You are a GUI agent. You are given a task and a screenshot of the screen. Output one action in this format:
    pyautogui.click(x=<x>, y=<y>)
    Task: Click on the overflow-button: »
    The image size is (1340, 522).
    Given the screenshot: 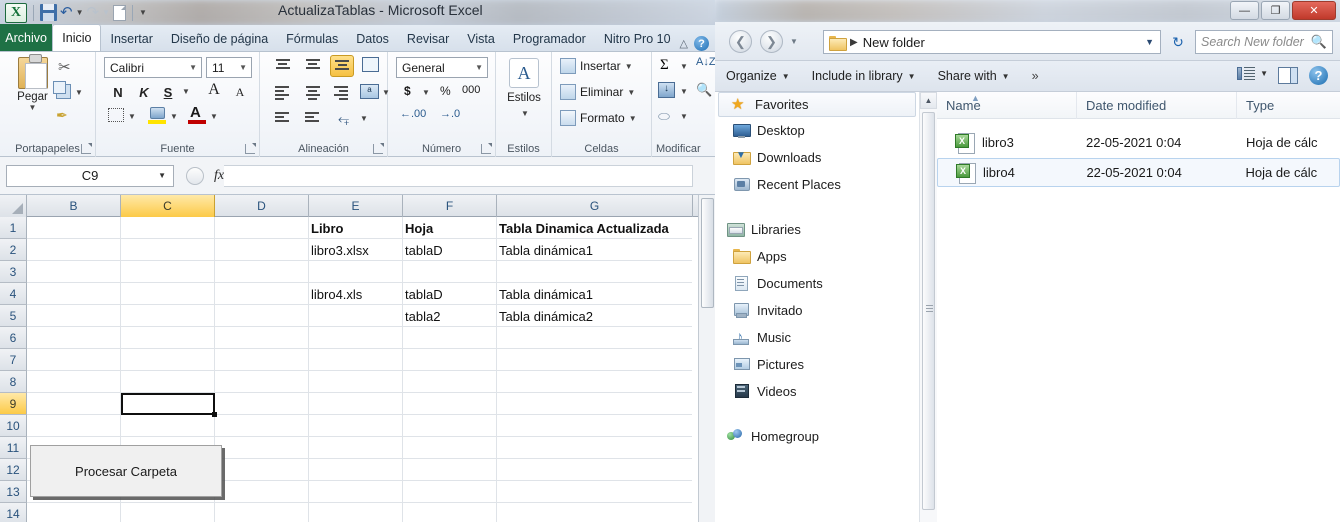 What is the action you would take?
    pyautogui.click(x=1035, y=76)
    